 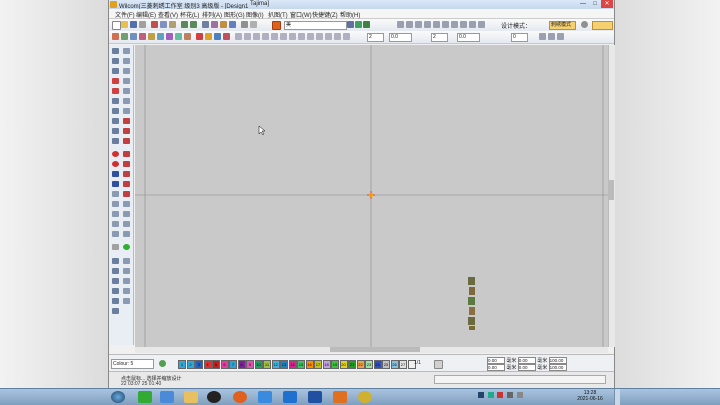 What do you see at coordinates (439, 37) in the screenshot?
I see `spin-field-3: 2` at bounding box center [439, 37].